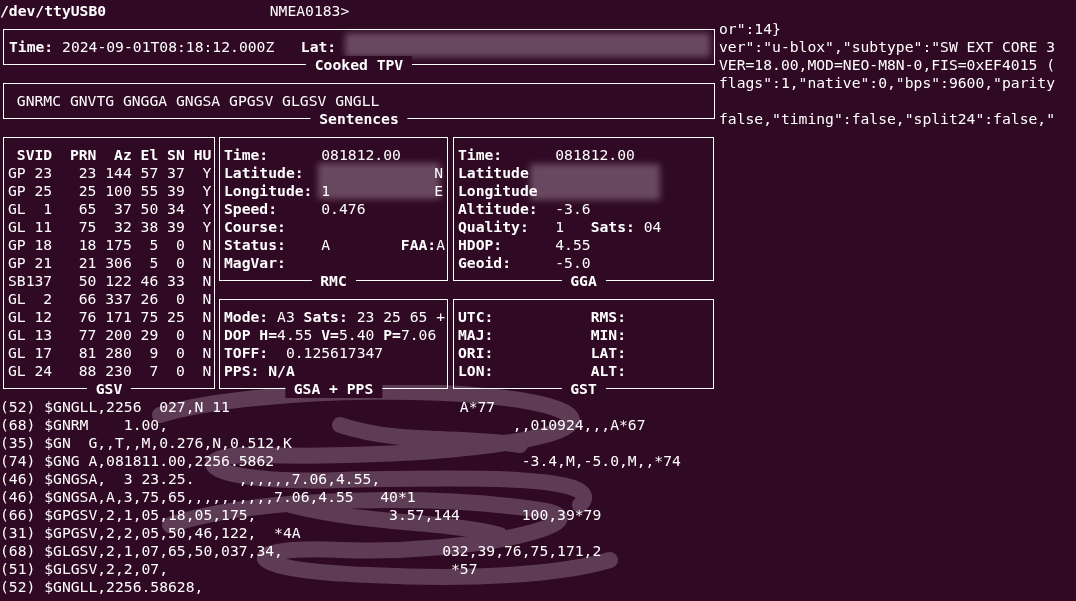  Describe the element at coordinates (608, 353) in the screenshot. I see `field-label: LAT:` at that location.